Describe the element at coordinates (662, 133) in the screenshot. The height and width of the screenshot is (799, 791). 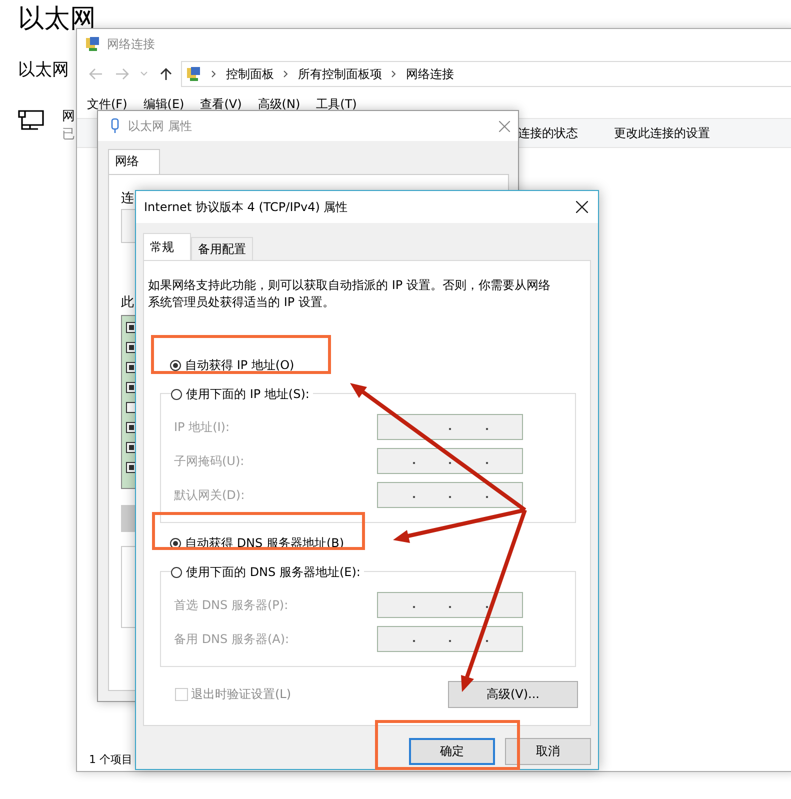
I see `command-button: 更改此连接的设置` at that location.